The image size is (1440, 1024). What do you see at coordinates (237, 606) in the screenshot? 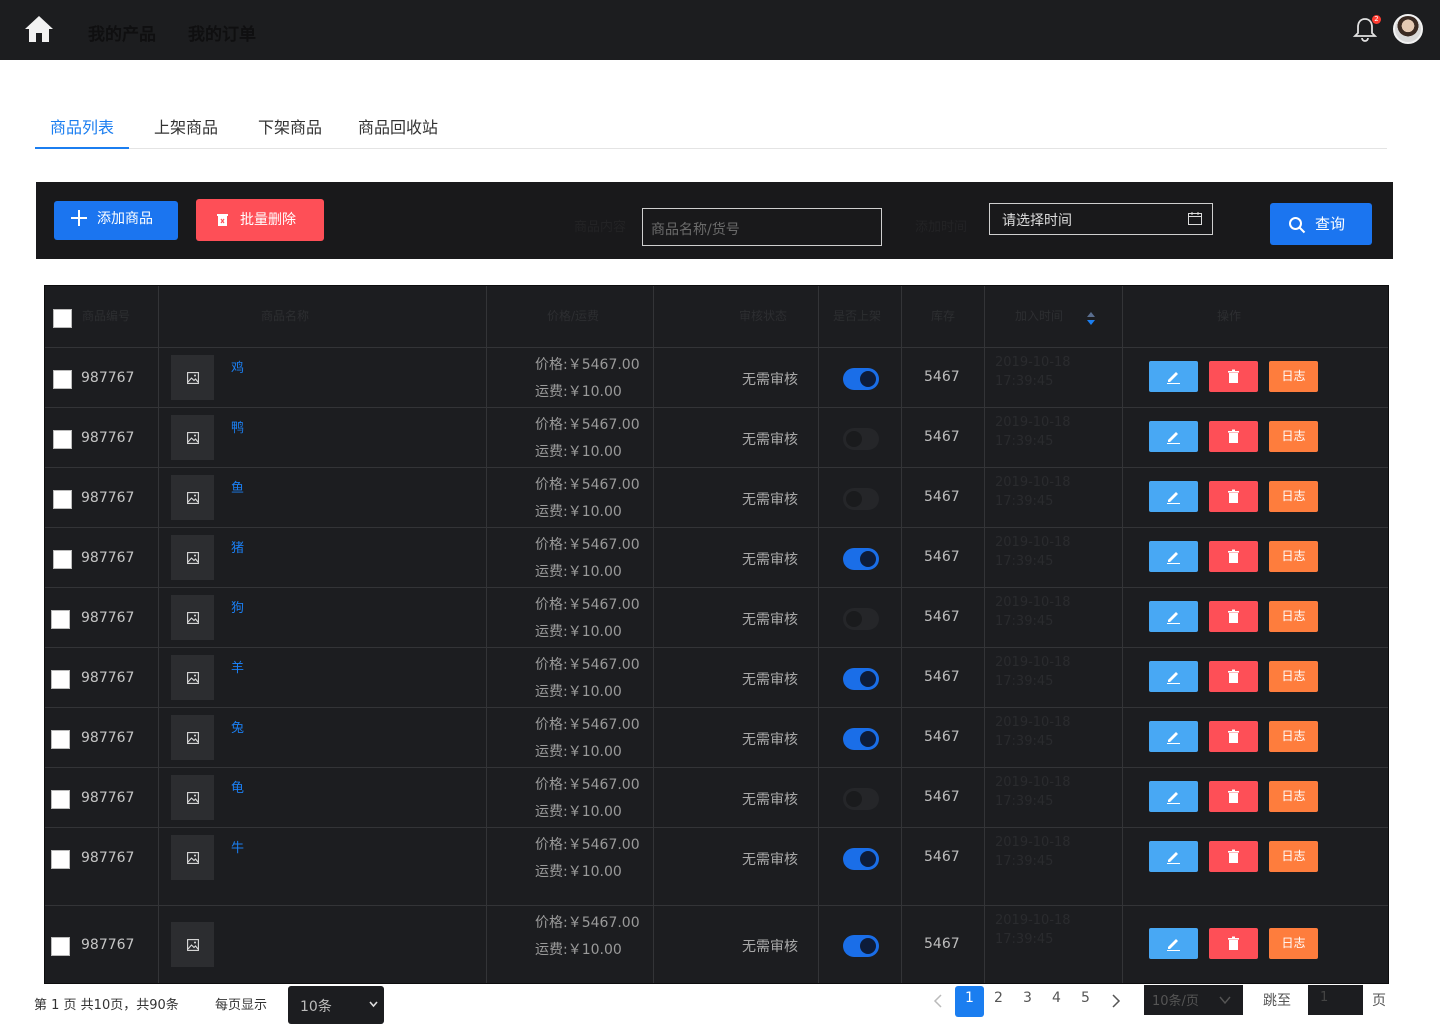
I see `product-name-link: 狗` at bounding box center [237, 606].